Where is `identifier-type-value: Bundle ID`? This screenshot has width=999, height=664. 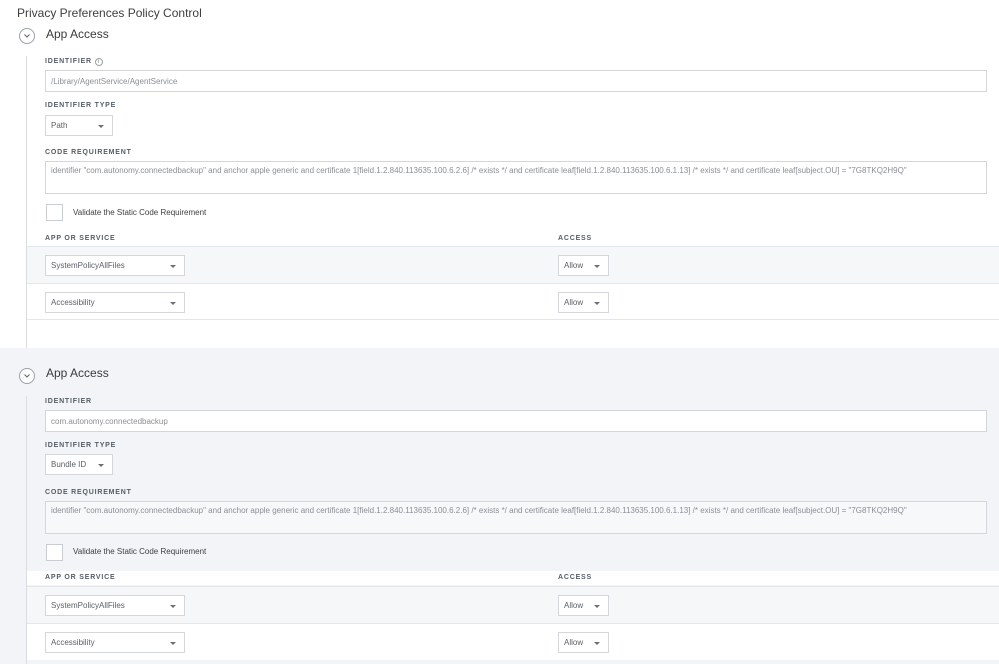 identifier-type-value: Bundle ID is located at coordinates (69, 464).